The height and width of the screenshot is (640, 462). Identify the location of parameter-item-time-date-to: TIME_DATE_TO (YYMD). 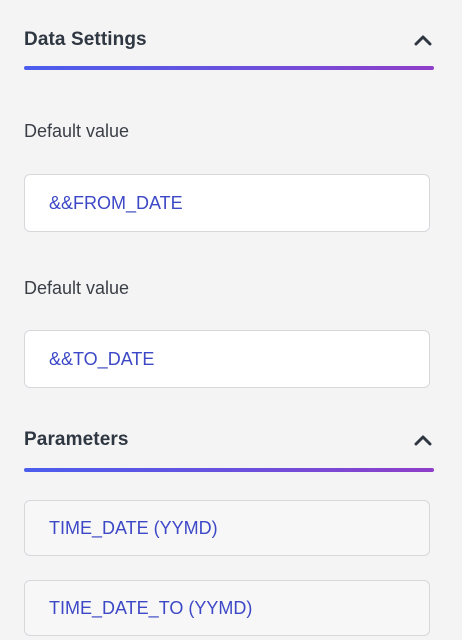
(227, 608).